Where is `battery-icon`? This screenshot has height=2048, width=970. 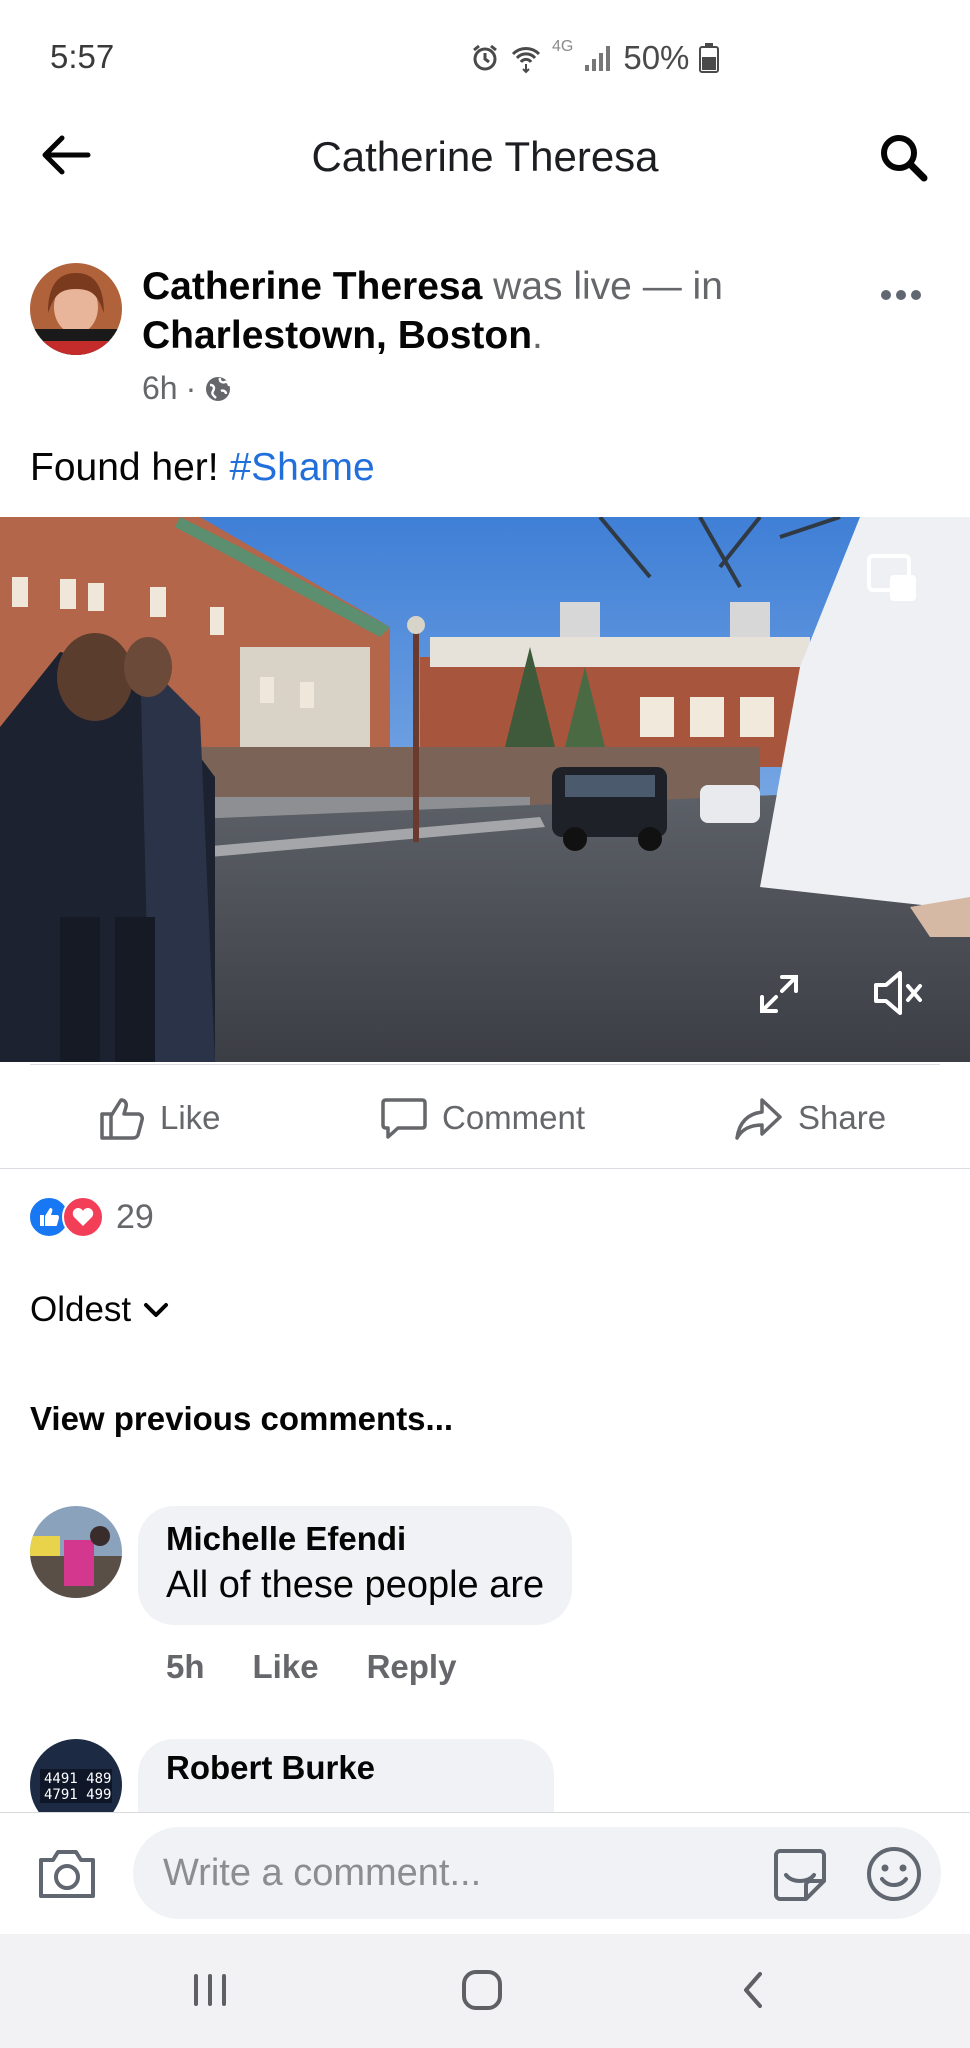
battery-icon is located at coordinates (709, 58).